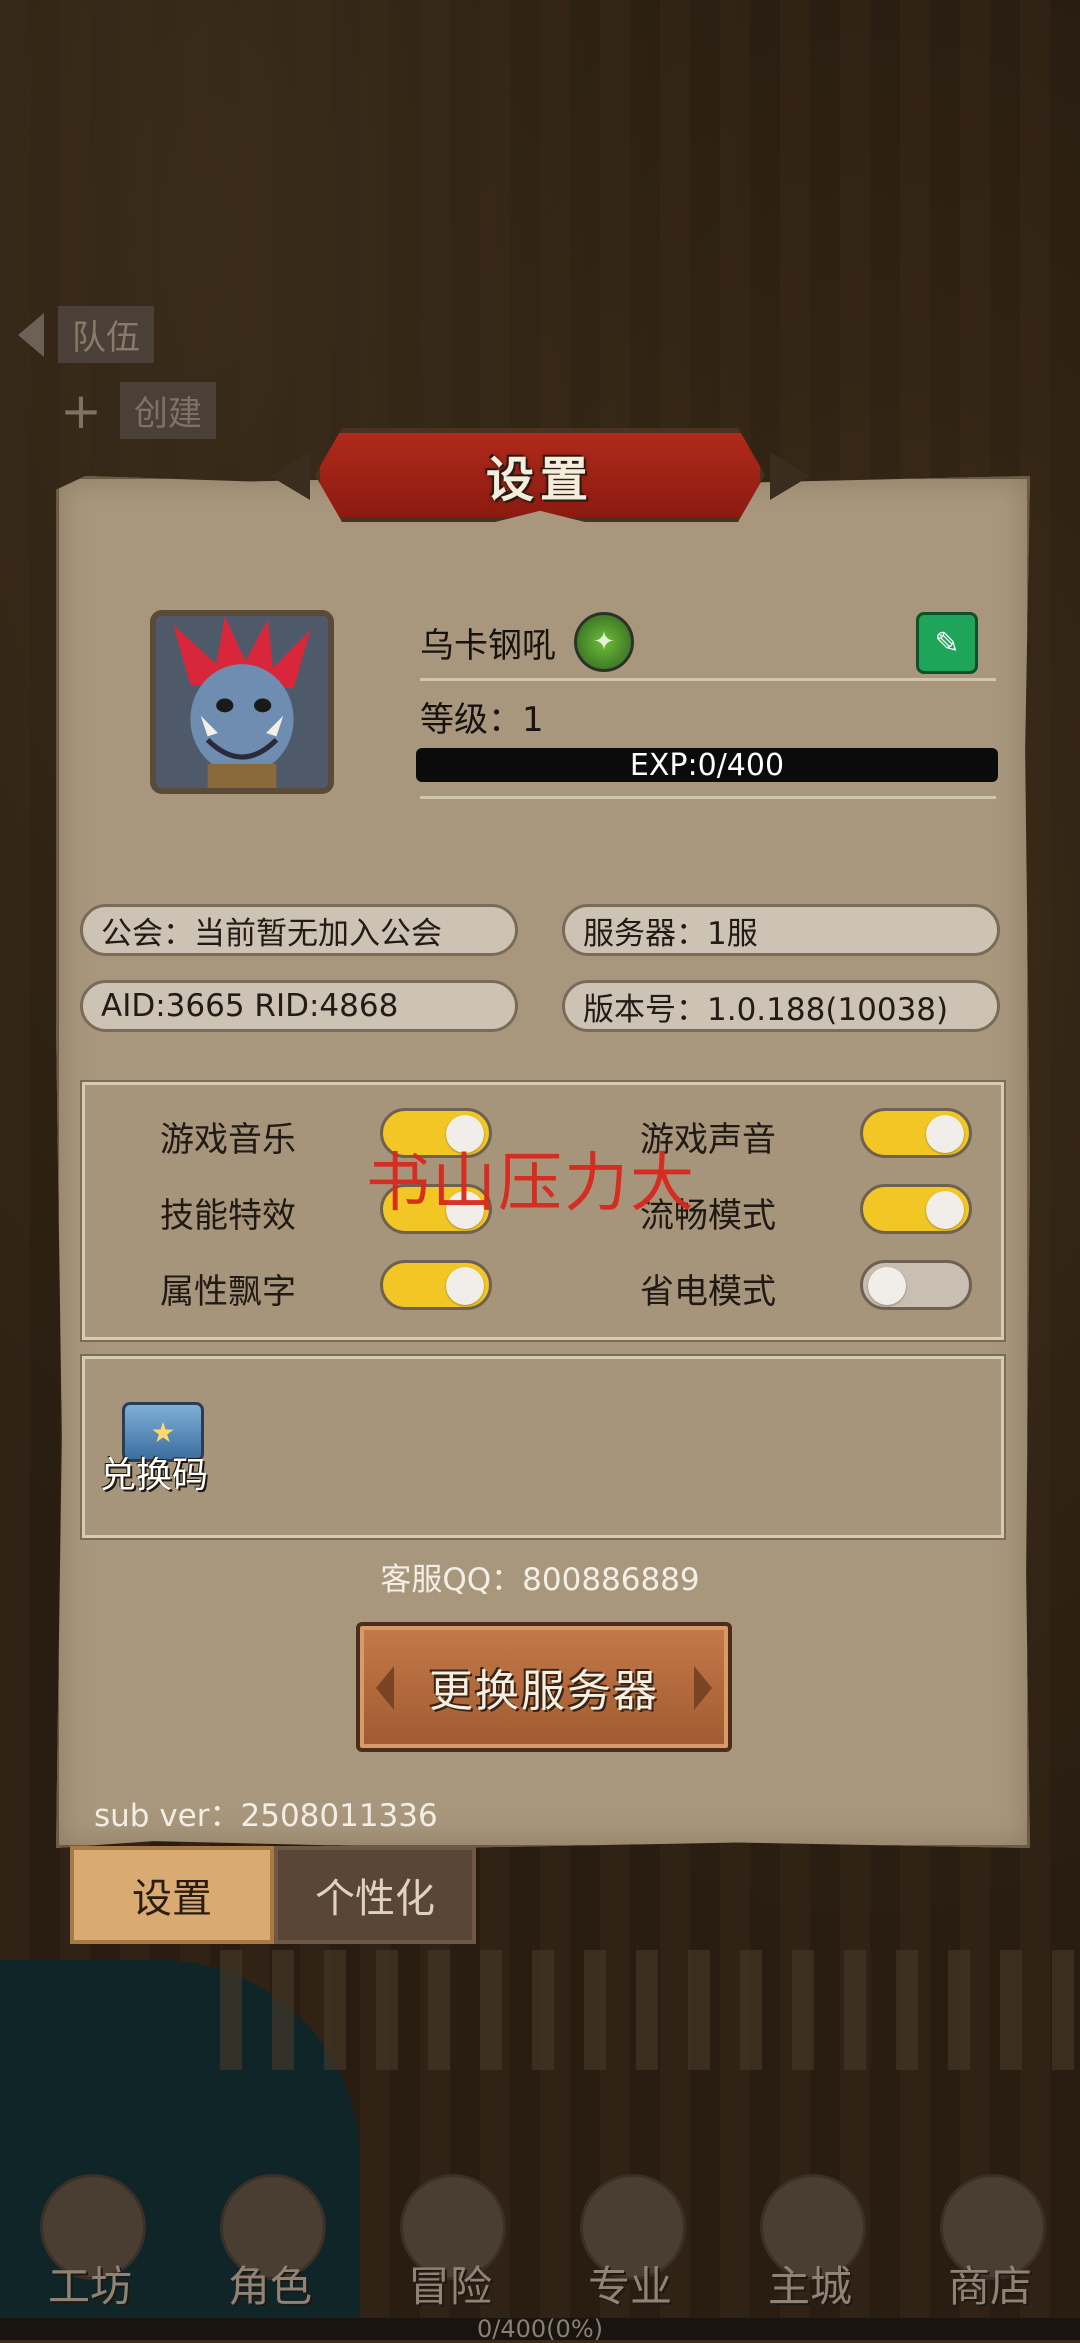 The height and width of the screenshot is (2343, 1080). What do you see at coordinates (290, 476) in the screenshot?
I see `banner-left-ornament` at bounding box center [290, 476].